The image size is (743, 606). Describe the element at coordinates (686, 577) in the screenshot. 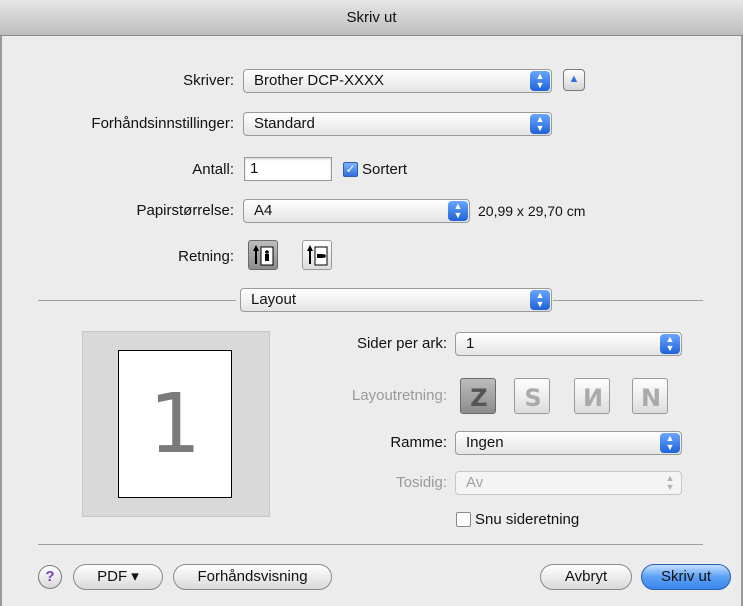

I see `print-button: Skriv ut` at that location.